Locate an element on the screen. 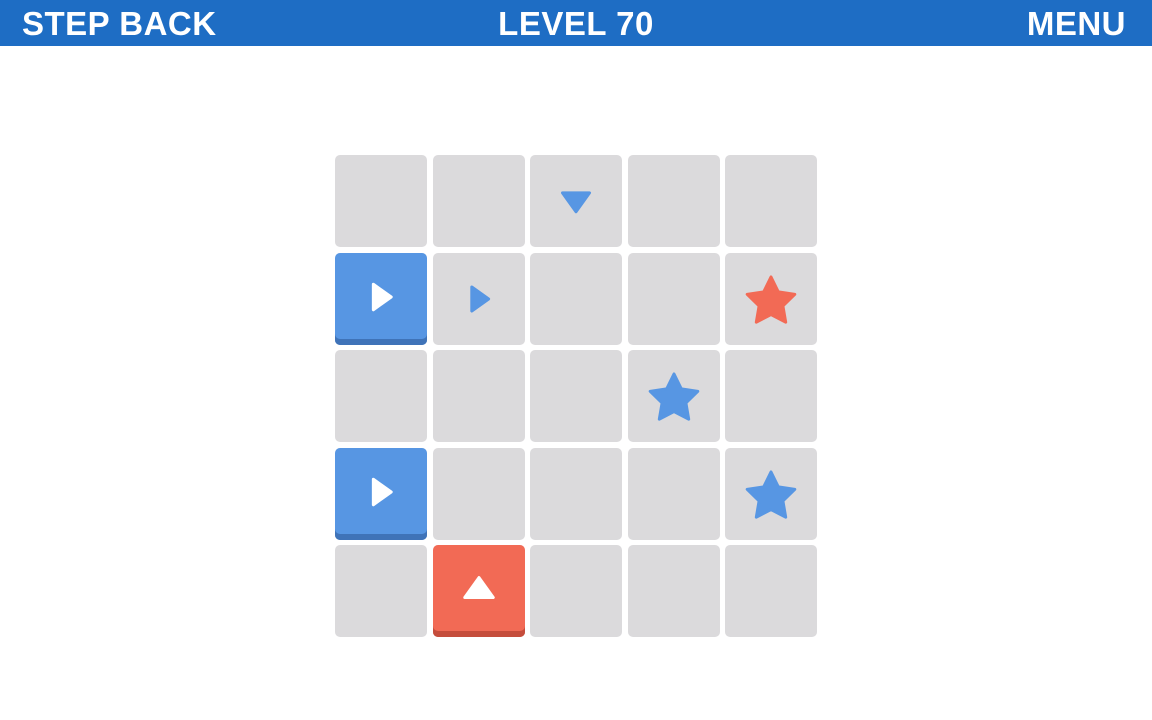 The height and width of the screenshot is (720, 1152). arrow-up-icon is located at coordinates (479, 588).